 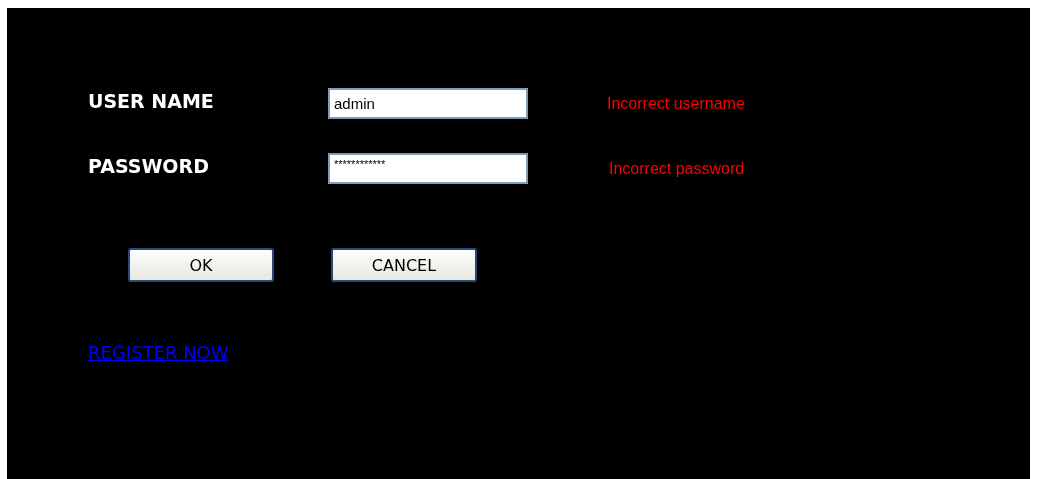 I want to click on error-message: Incorrect password, so click(x=677, y=168).